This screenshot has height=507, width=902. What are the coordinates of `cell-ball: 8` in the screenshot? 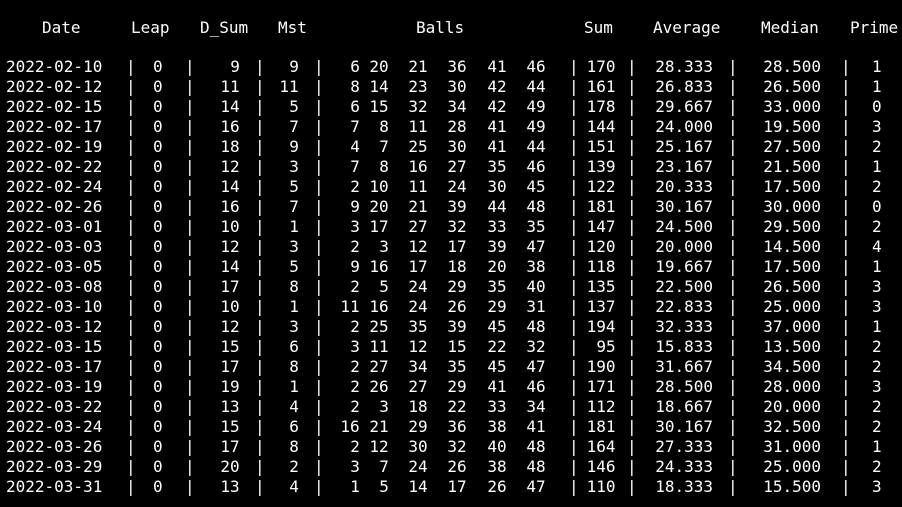 It's located at (384, 126).